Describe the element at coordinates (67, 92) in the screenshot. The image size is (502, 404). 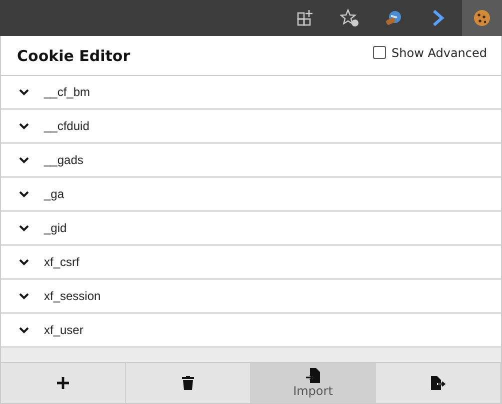
I see `cookie-name: __cf_bm` at that location.